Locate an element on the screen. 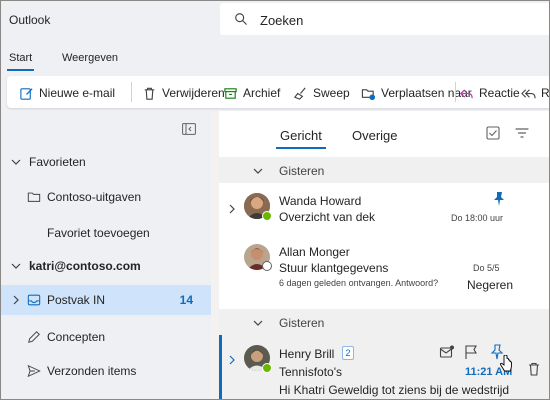 The image size is (550, 400). title-bar: Outlook Zoeken is located at coordinates (275, 21).